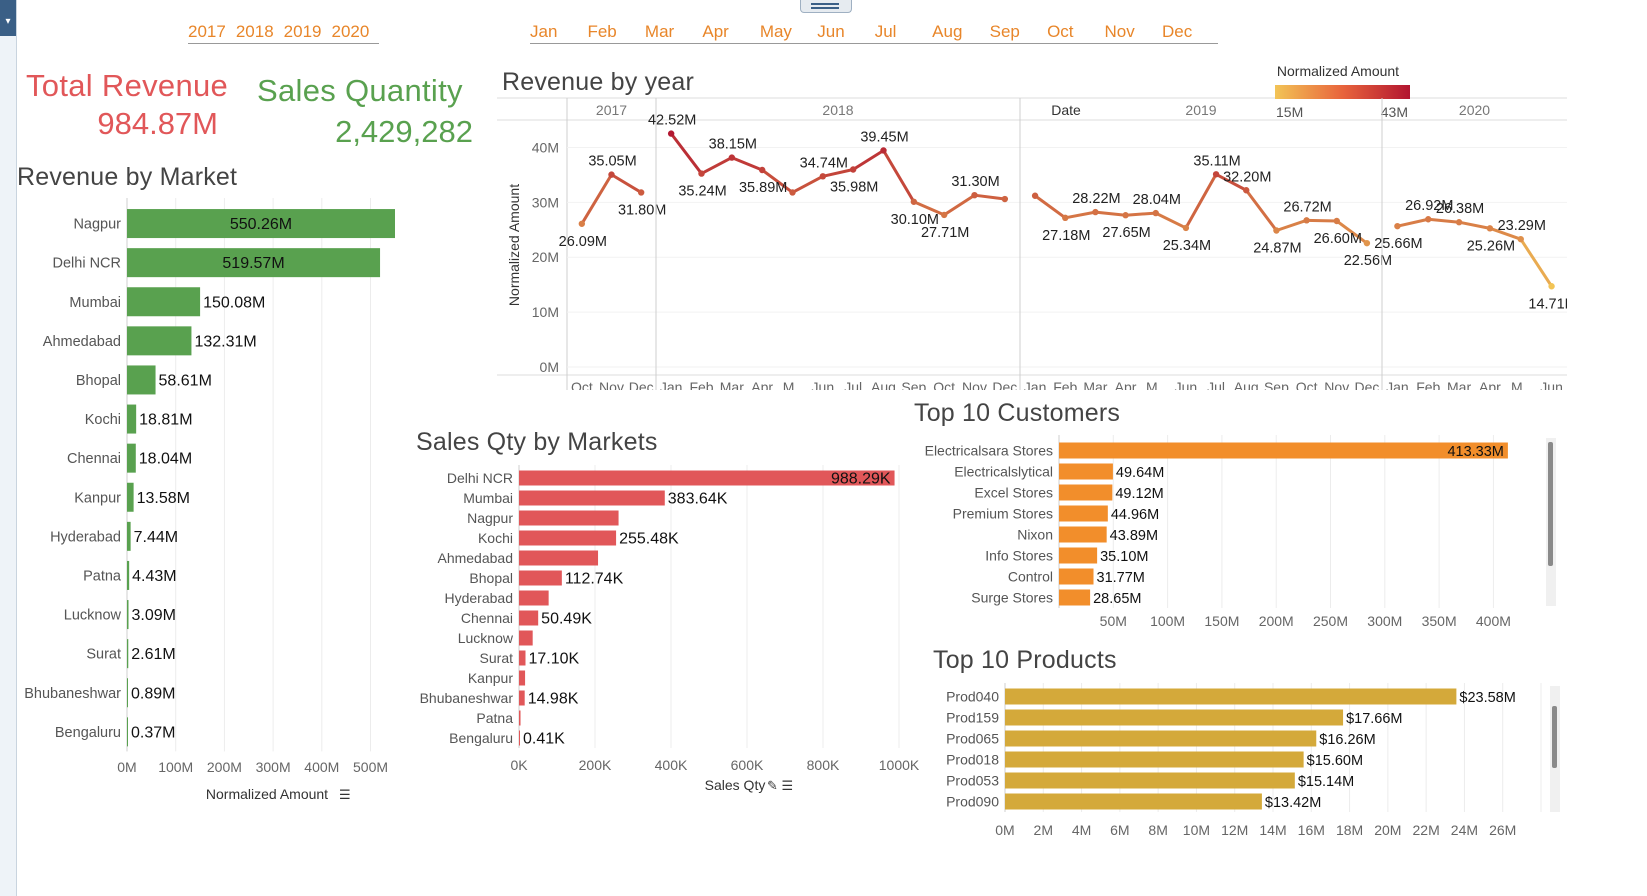 The width and height of the screenshot is (1647, 896). I want to click on month-filter-may: May, so click(788, 32).